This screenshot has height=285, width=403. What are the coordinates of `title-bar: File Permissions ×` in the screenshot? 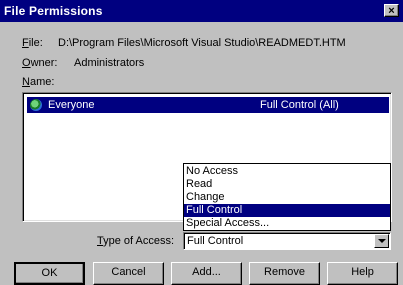 It's located at (201, 11).